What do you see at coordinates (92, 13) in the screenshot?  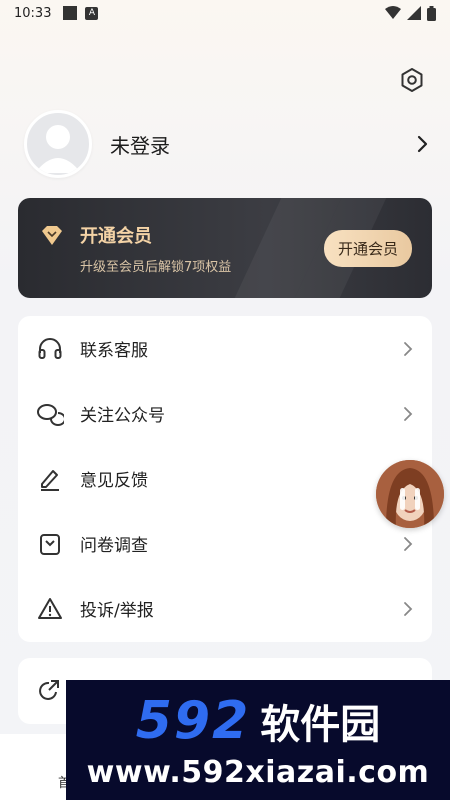 I see `a-badge-icon: A` at bounding box center [92, 13].